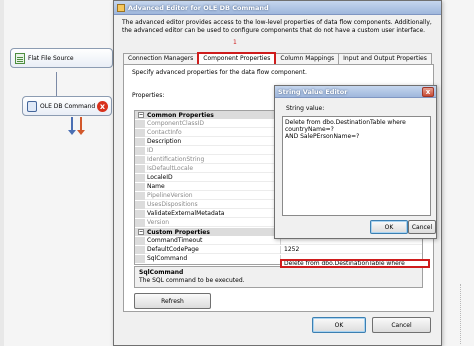 This screenshot has width=474, height=346. I want to click on ok-button: OK, so click(339, 325).